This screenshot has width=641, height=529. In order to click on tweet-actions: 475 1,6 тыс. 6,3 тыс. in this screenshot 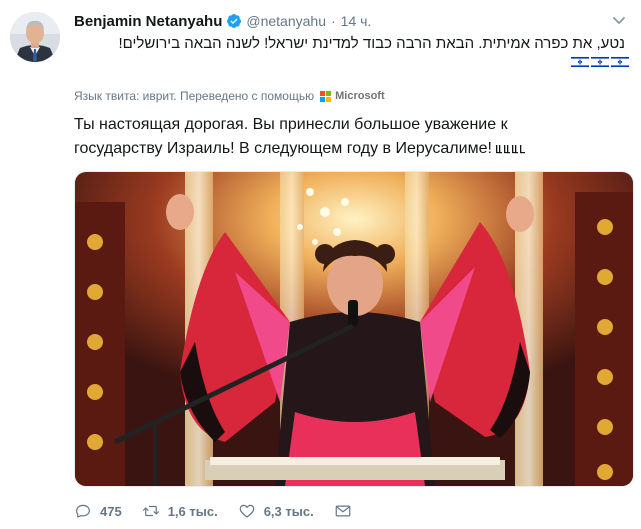, I will do `click(227, 511)`.